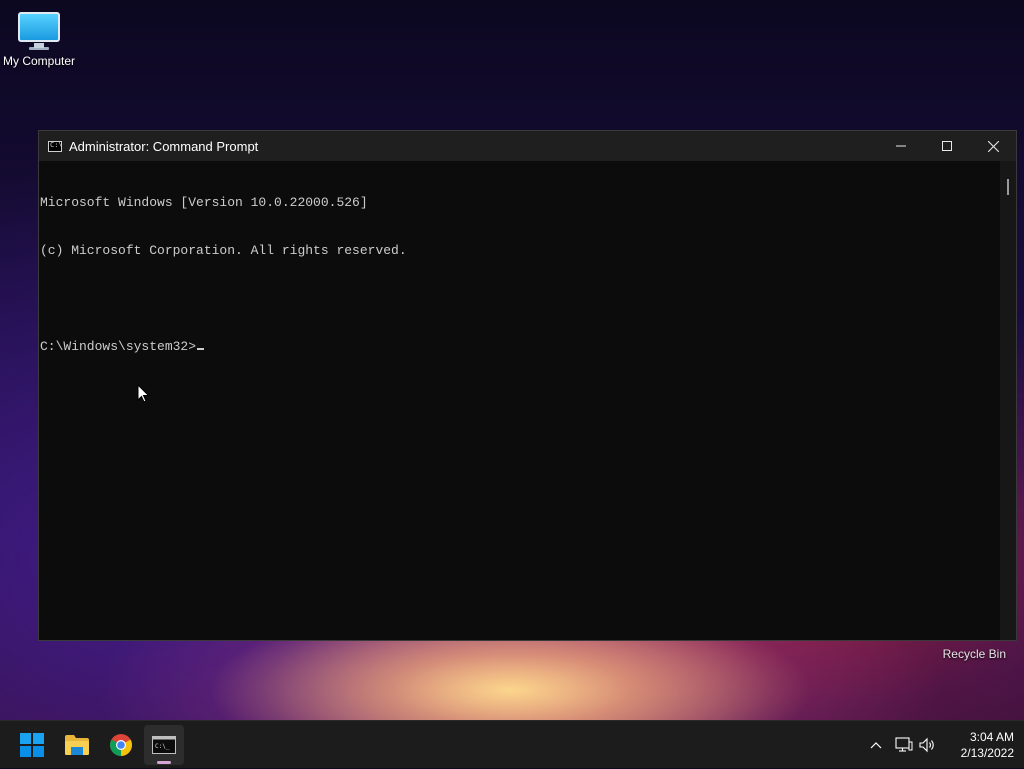 The width and height of the screenshot is (1024, 769). I want to click on minimize-icon, so click(901, 146).